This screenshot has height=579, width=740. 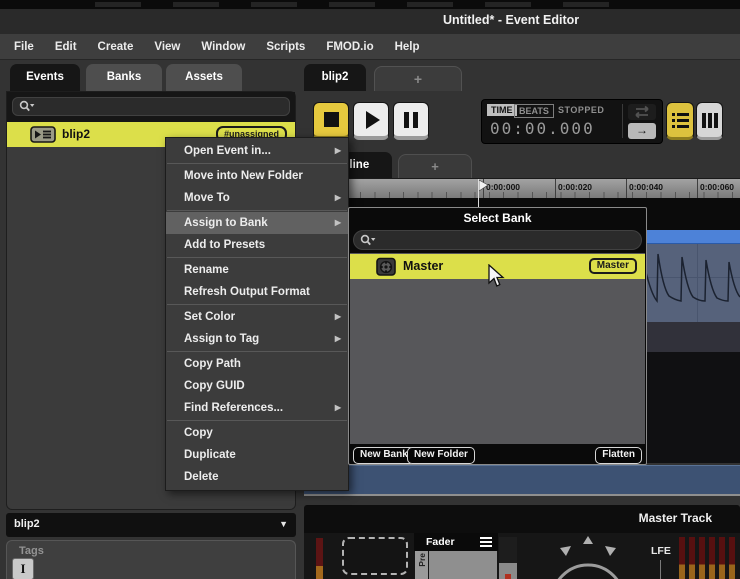 What do you see at coordinates (257, 151) in the screenshot?
I see `menu-item-open-event-in: Open Event in... ▶` at bounding box center [257, 151].